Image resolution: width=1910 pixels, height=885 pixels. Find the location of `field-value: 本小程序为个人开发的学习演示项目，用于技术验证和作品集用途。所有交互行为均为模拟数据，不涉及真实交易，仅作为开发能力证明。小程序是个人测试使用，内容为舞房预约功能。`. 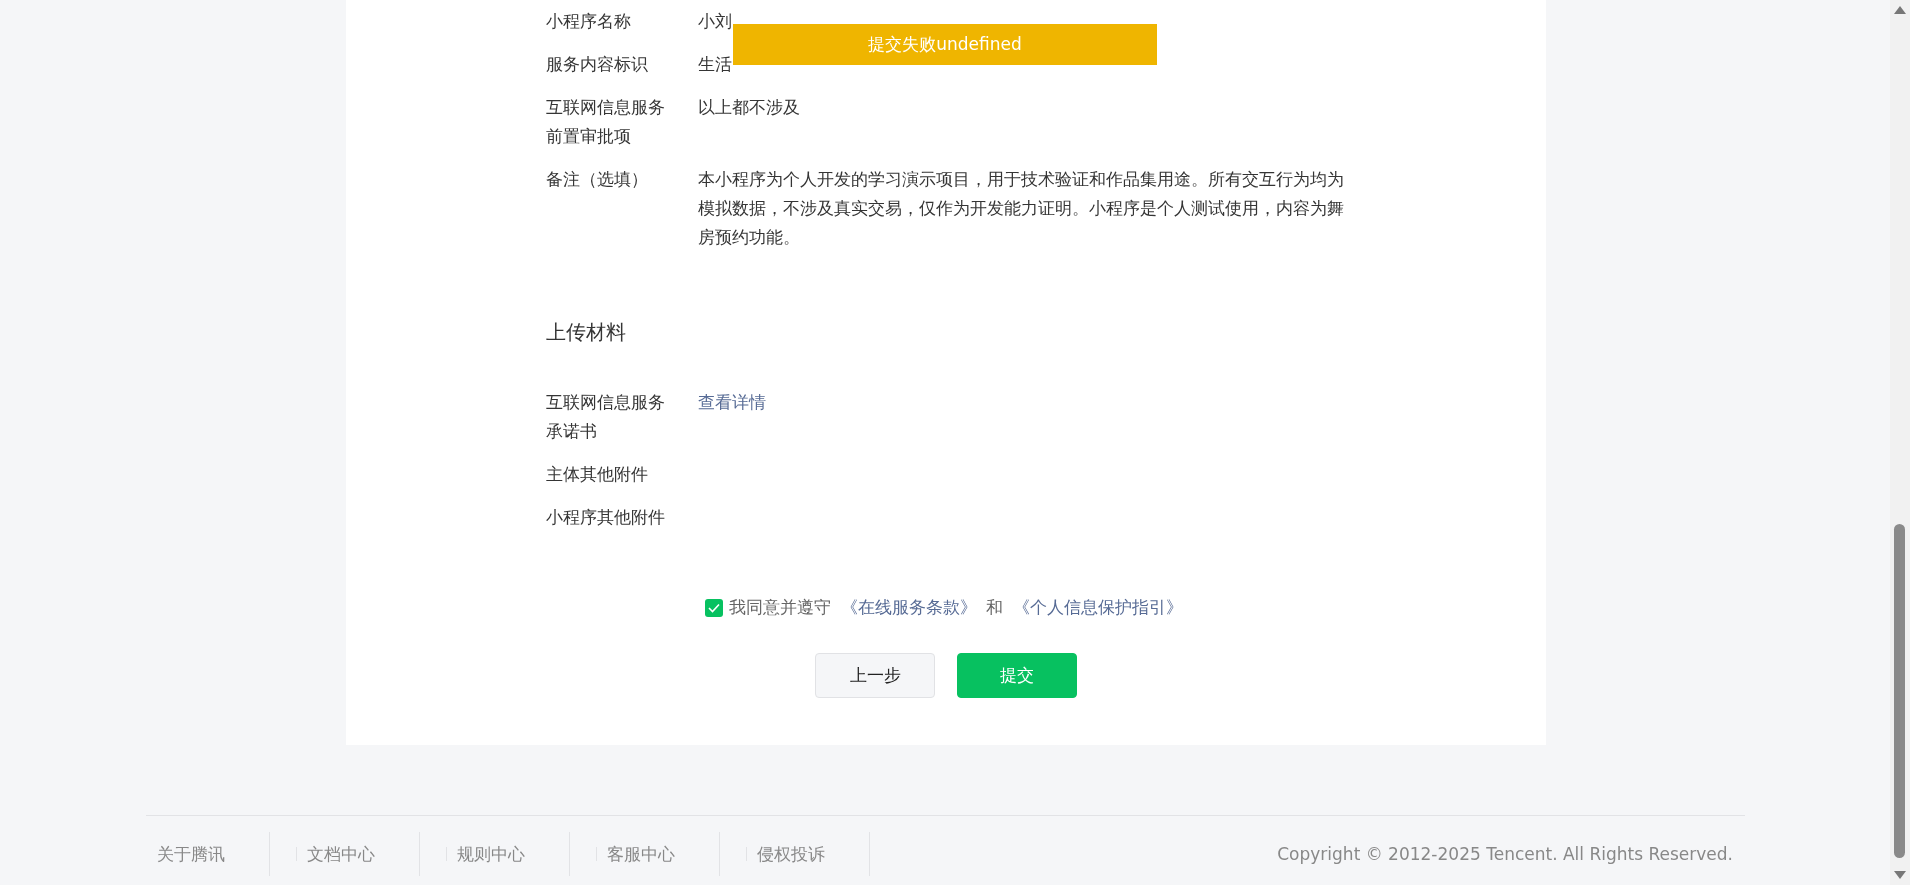

field-value: 本小程序为个人开发的学习演示项目，用于技术验证和作品集用途。所有交互行为均为模拟数据，不涉及真实交易，仅作为开发能力证明。小程序是个人测试使用，内容为舞房预约功能。 is located at coordinates (1021, 208).